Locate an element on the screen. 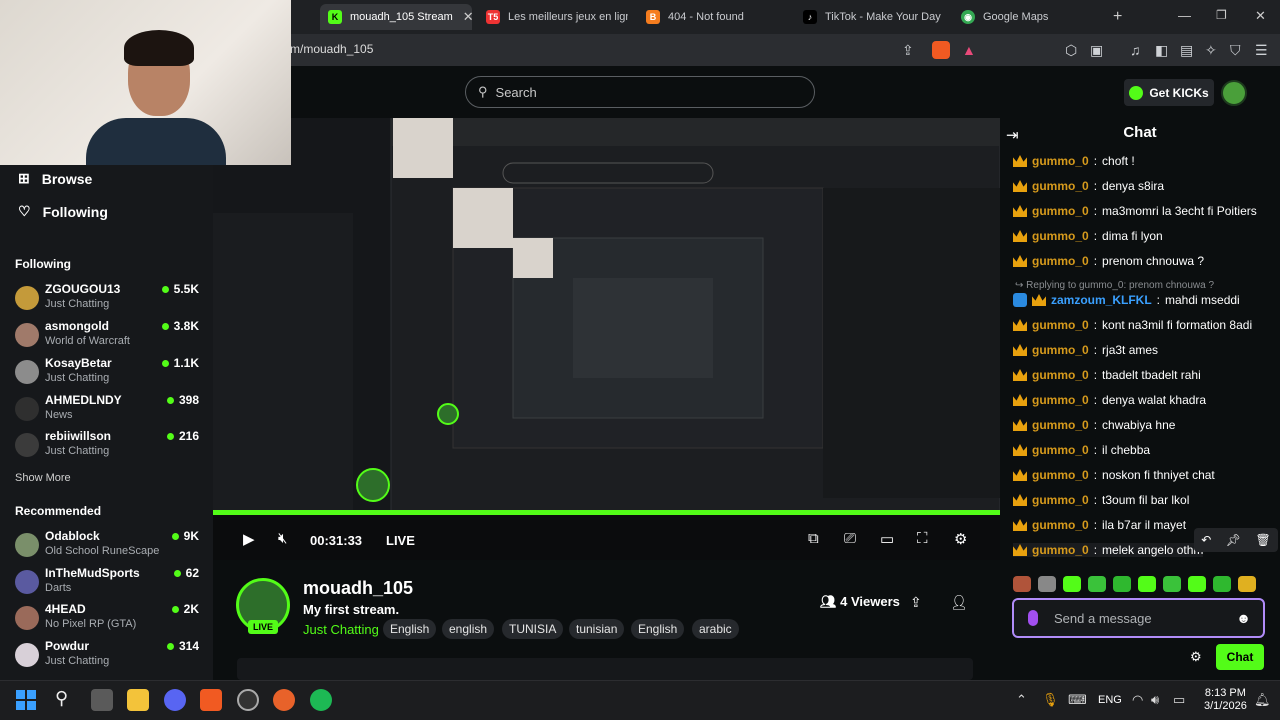  settings-gear-icon: ⚙ is located at coordinates (960, 539).